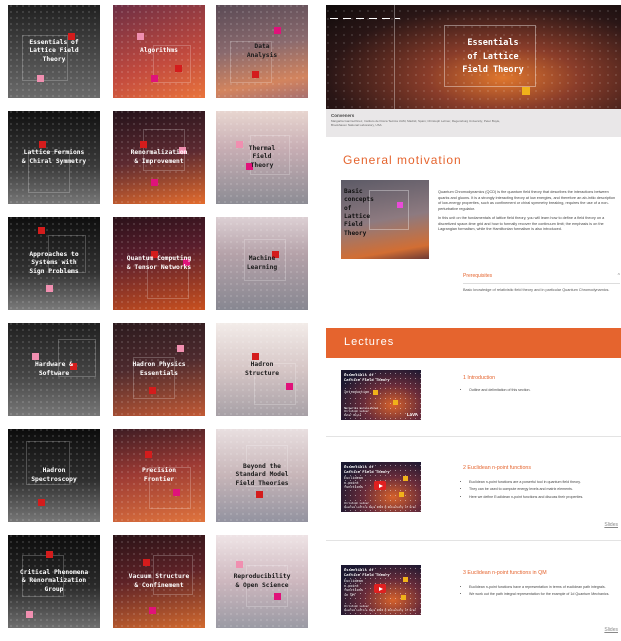  I want to click on tile-title: Hadron Structure, so click(262, 369).